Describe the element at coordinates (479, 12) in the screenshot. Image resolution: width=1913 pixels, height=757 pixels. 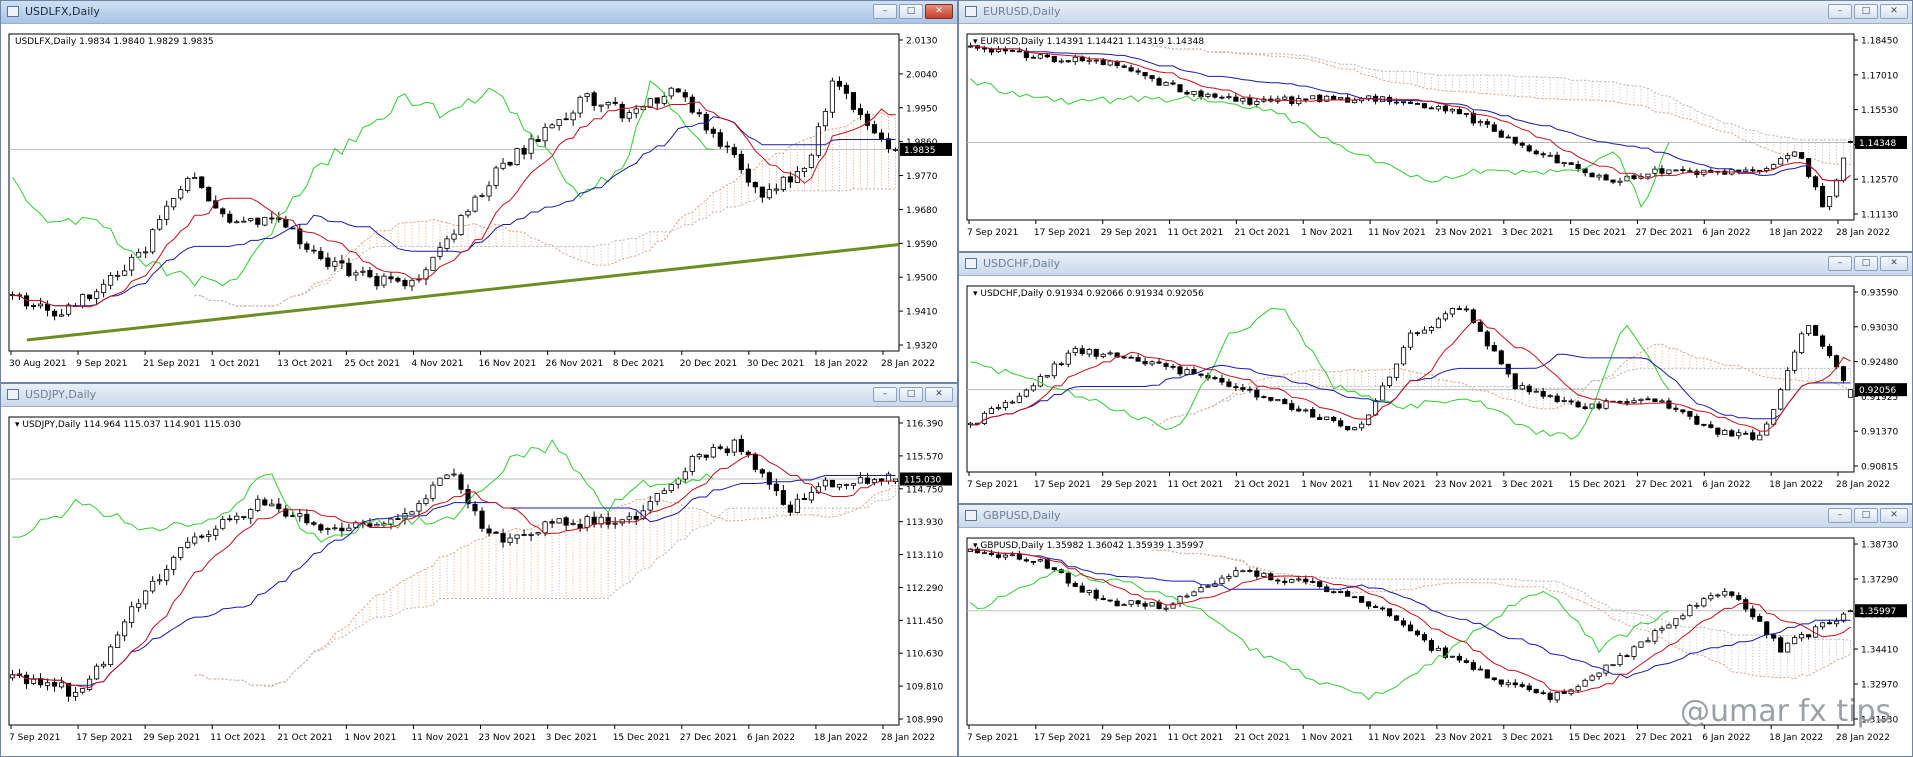
I see `window-titlebar: USDLFX,Daily ✕ □ –` at that location.